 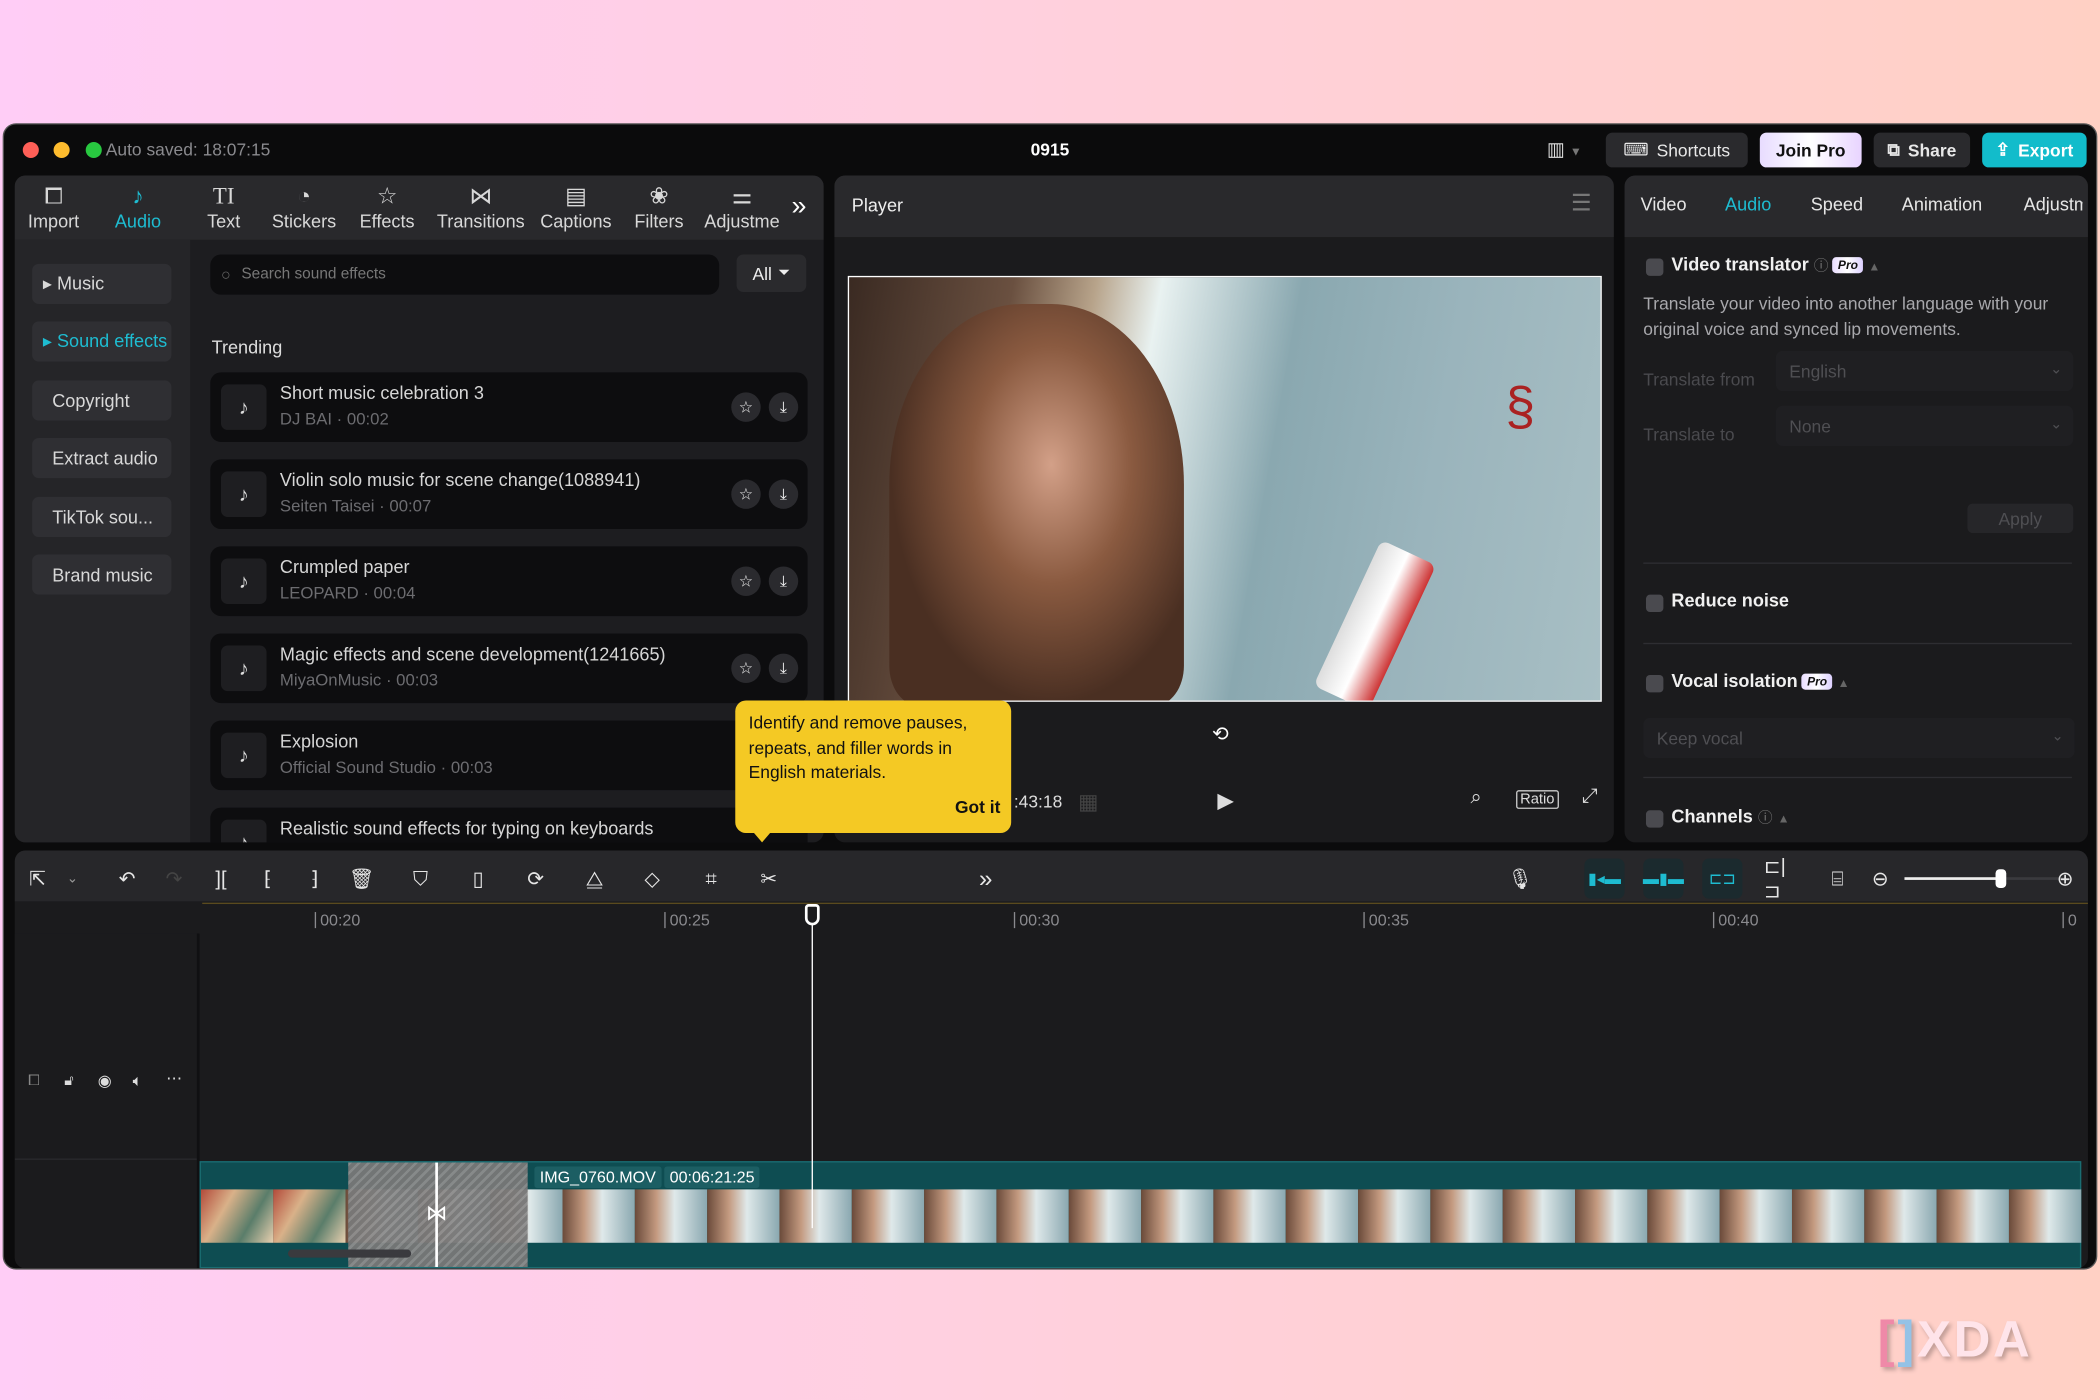 What do you see at coordinates (812, 1066) in the screenshot?
I see `playhead` at bounding box center [812, 1066].